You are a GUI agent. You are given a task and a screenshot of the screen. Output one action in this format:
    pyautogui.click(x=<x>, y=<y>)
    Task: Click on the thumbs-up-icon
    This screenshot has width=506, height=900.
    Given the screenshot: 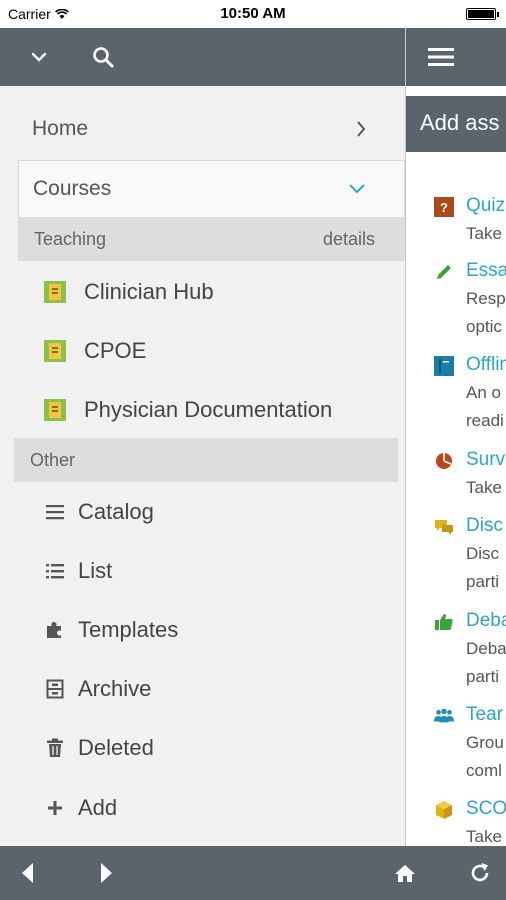 What is the action you would take?
    pyautogui.click(x=444, y=622)
    